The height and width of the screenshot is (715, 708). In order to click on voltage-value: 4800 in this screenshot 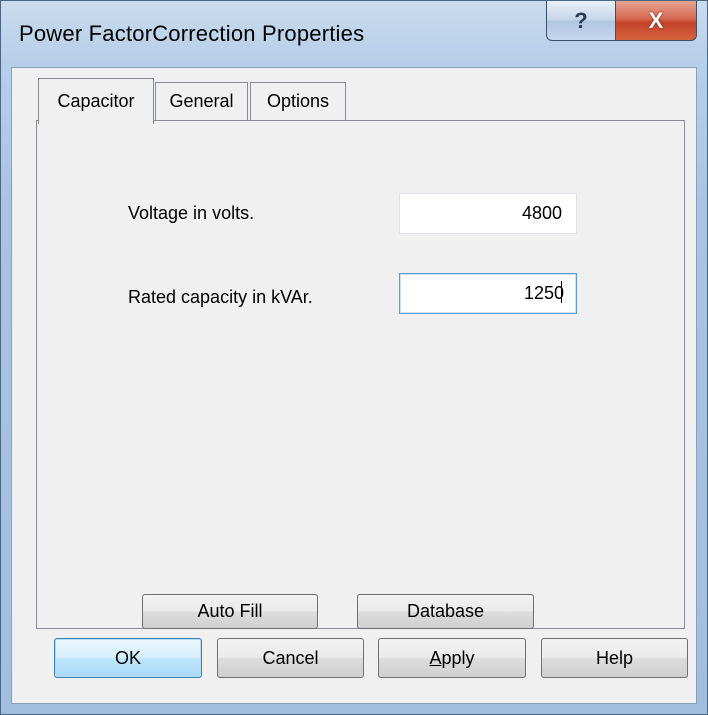, I will do `click(541, 213)`.